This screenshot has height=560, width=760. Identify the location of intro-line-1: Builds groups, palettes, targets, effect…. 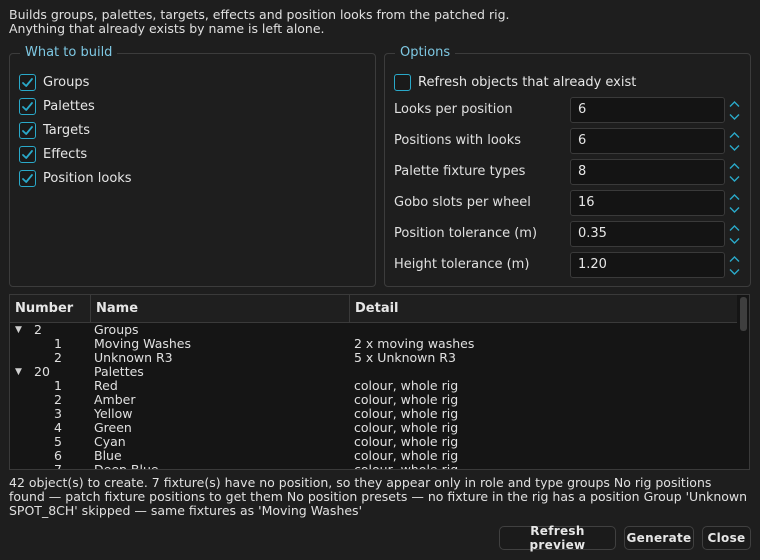
(259, 14).